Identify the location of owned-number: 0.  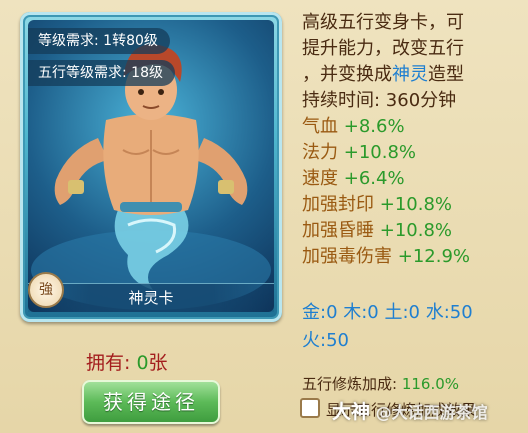
(142, 363).